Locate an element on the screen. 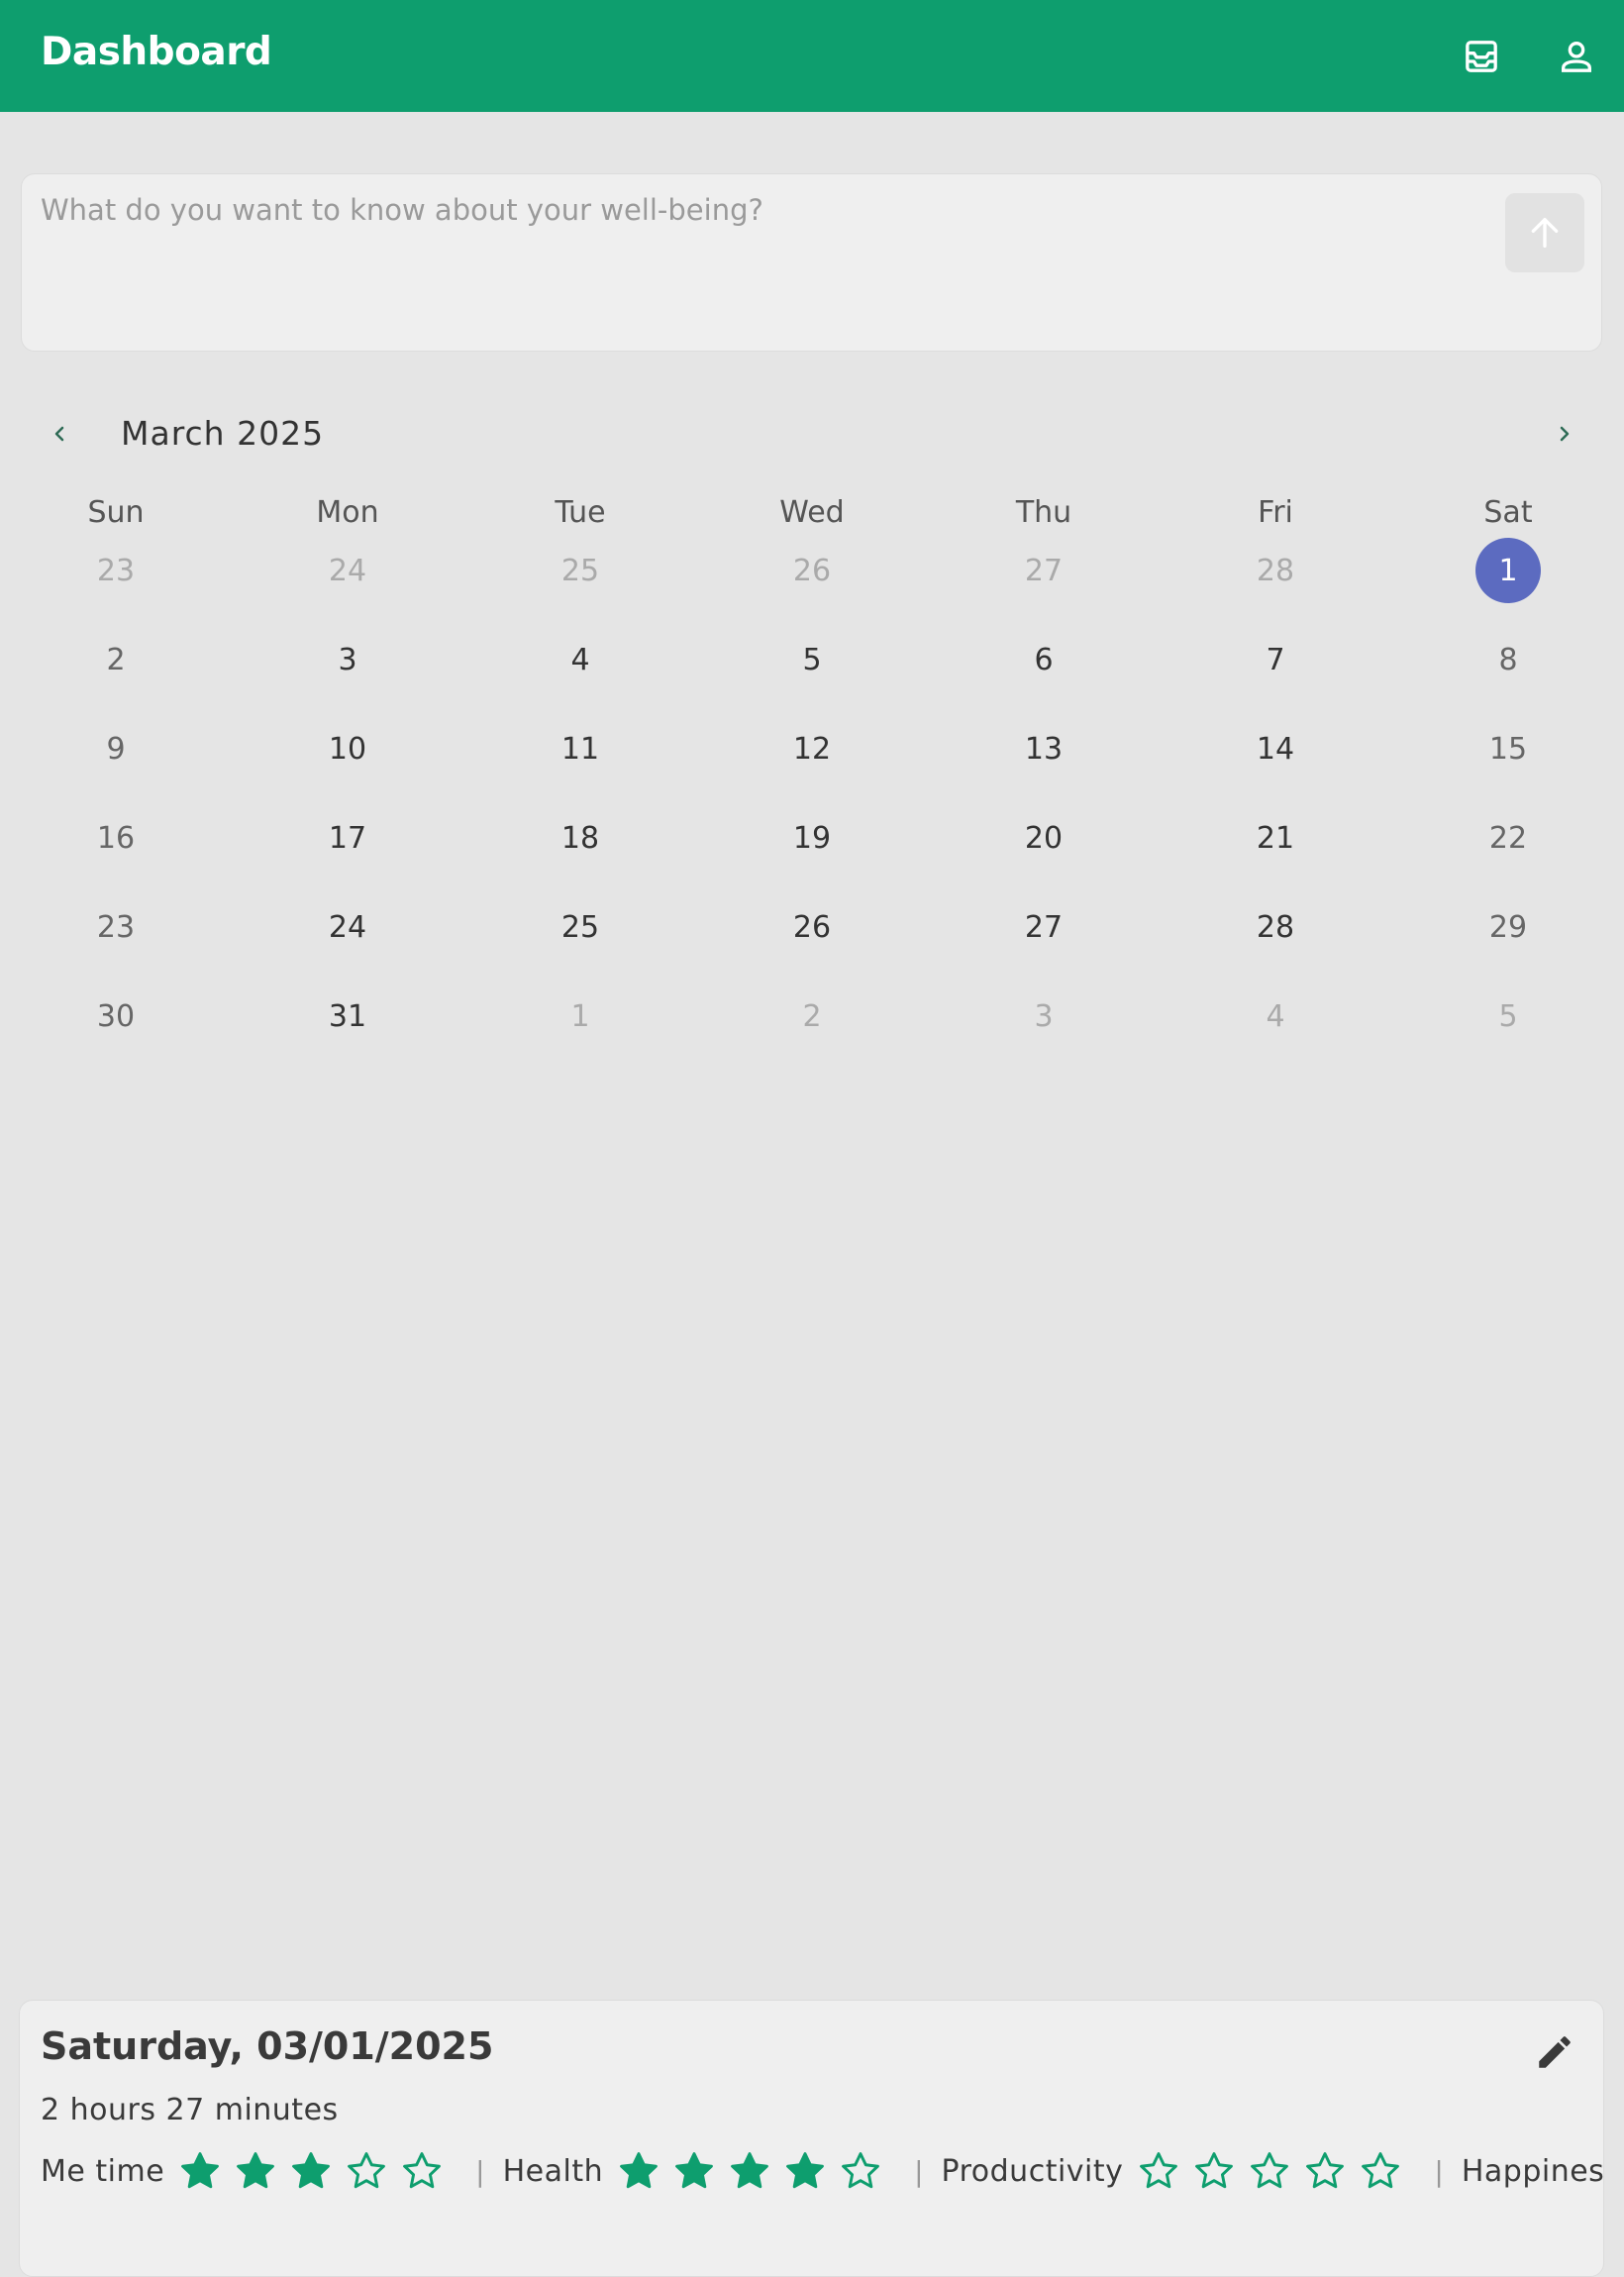 This screenshot has width=1624, height=2277. calendar-day-number: 4 is located at coordinates (1275, 1016).